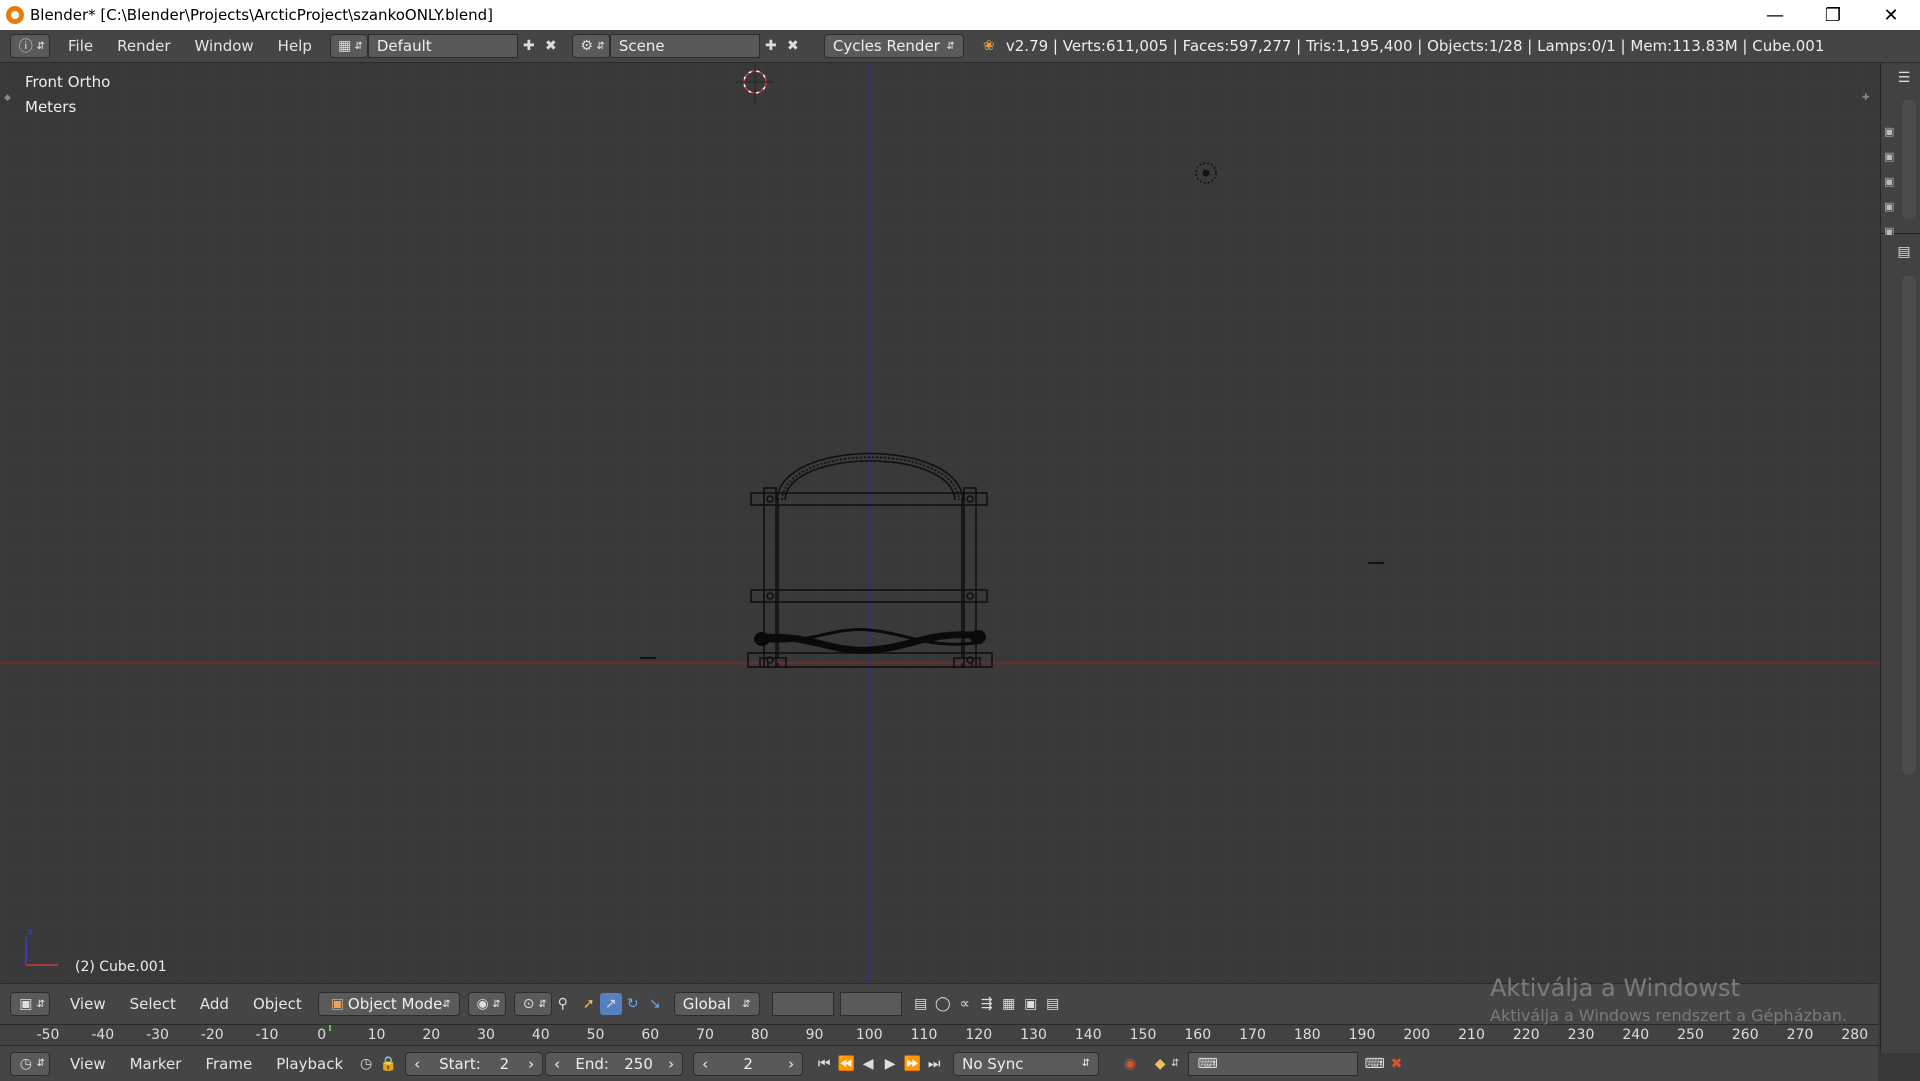 This screenshot has width=1920, height=1081. I want to click on scene-name-field: Scene, so click(684, 46).